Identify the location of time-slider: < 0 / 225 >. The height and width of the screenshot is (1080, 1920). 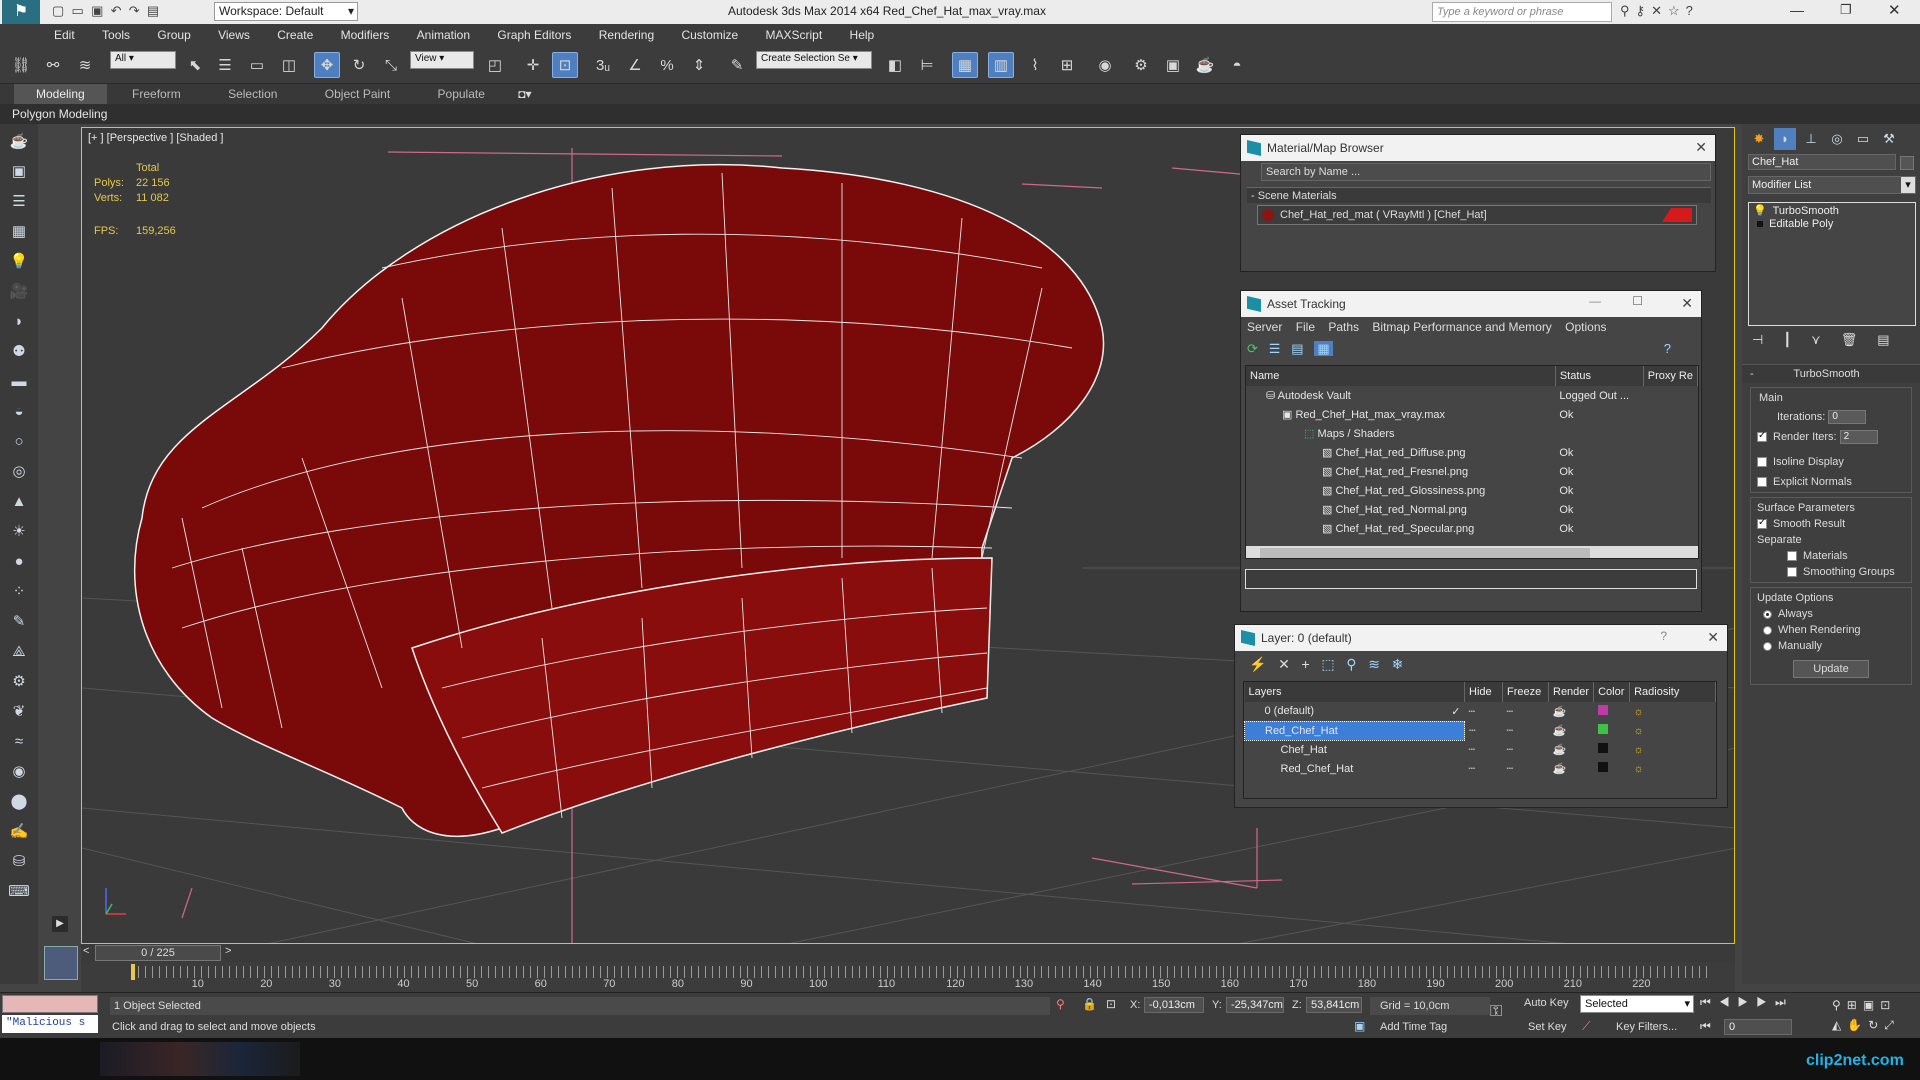
(908, 953).